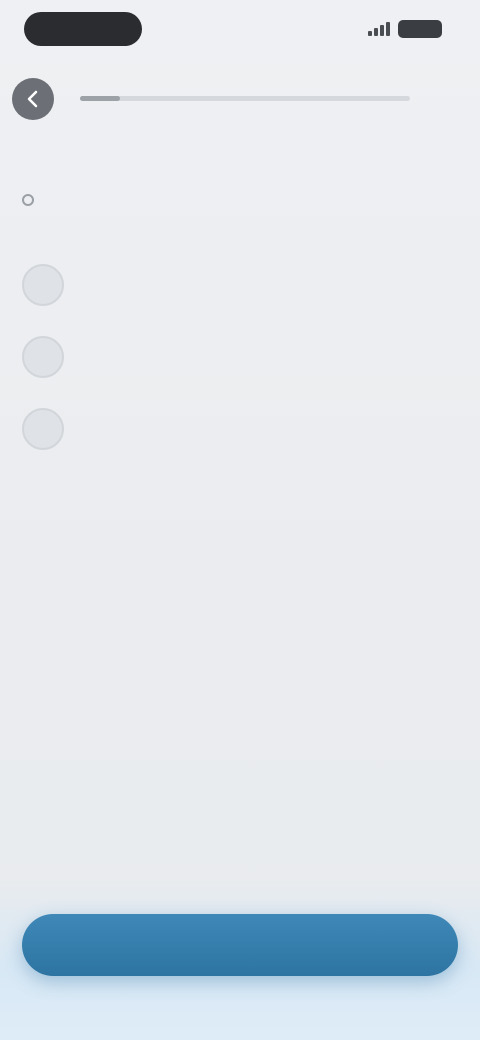 This screenshot has height=1040, width=480. Describe the element at coordinates (420, 29) in the screenshot. I see `battery-icon` at that location.